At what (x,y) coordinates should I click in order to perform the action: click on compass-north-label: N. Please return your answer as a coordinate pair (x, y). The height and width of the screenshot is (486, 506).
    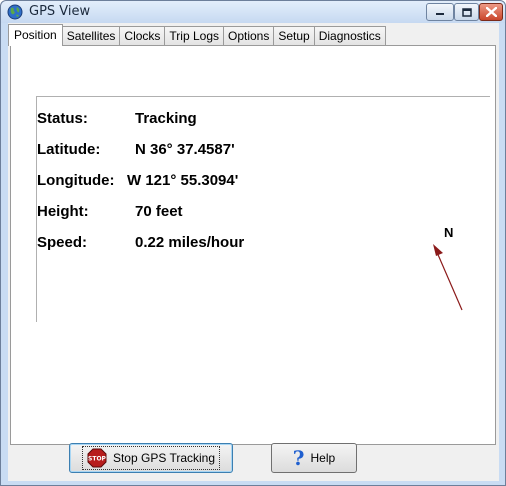
    Looking at the image, I should click on (449, 232).